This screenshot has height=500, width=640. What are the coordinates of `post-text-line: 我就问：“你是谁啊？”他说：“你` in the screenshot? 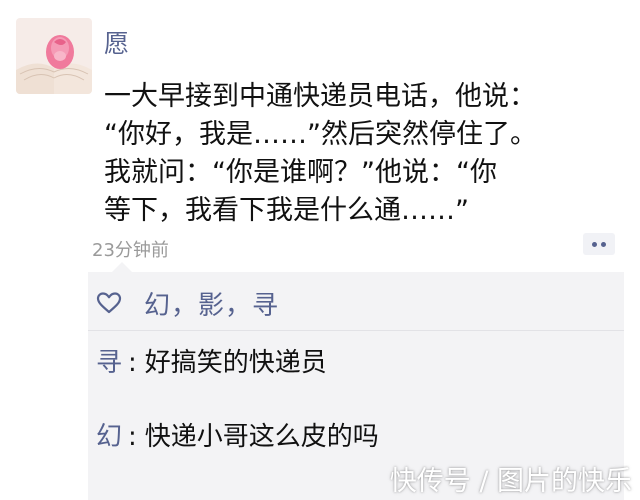 It's located at (300, 172).